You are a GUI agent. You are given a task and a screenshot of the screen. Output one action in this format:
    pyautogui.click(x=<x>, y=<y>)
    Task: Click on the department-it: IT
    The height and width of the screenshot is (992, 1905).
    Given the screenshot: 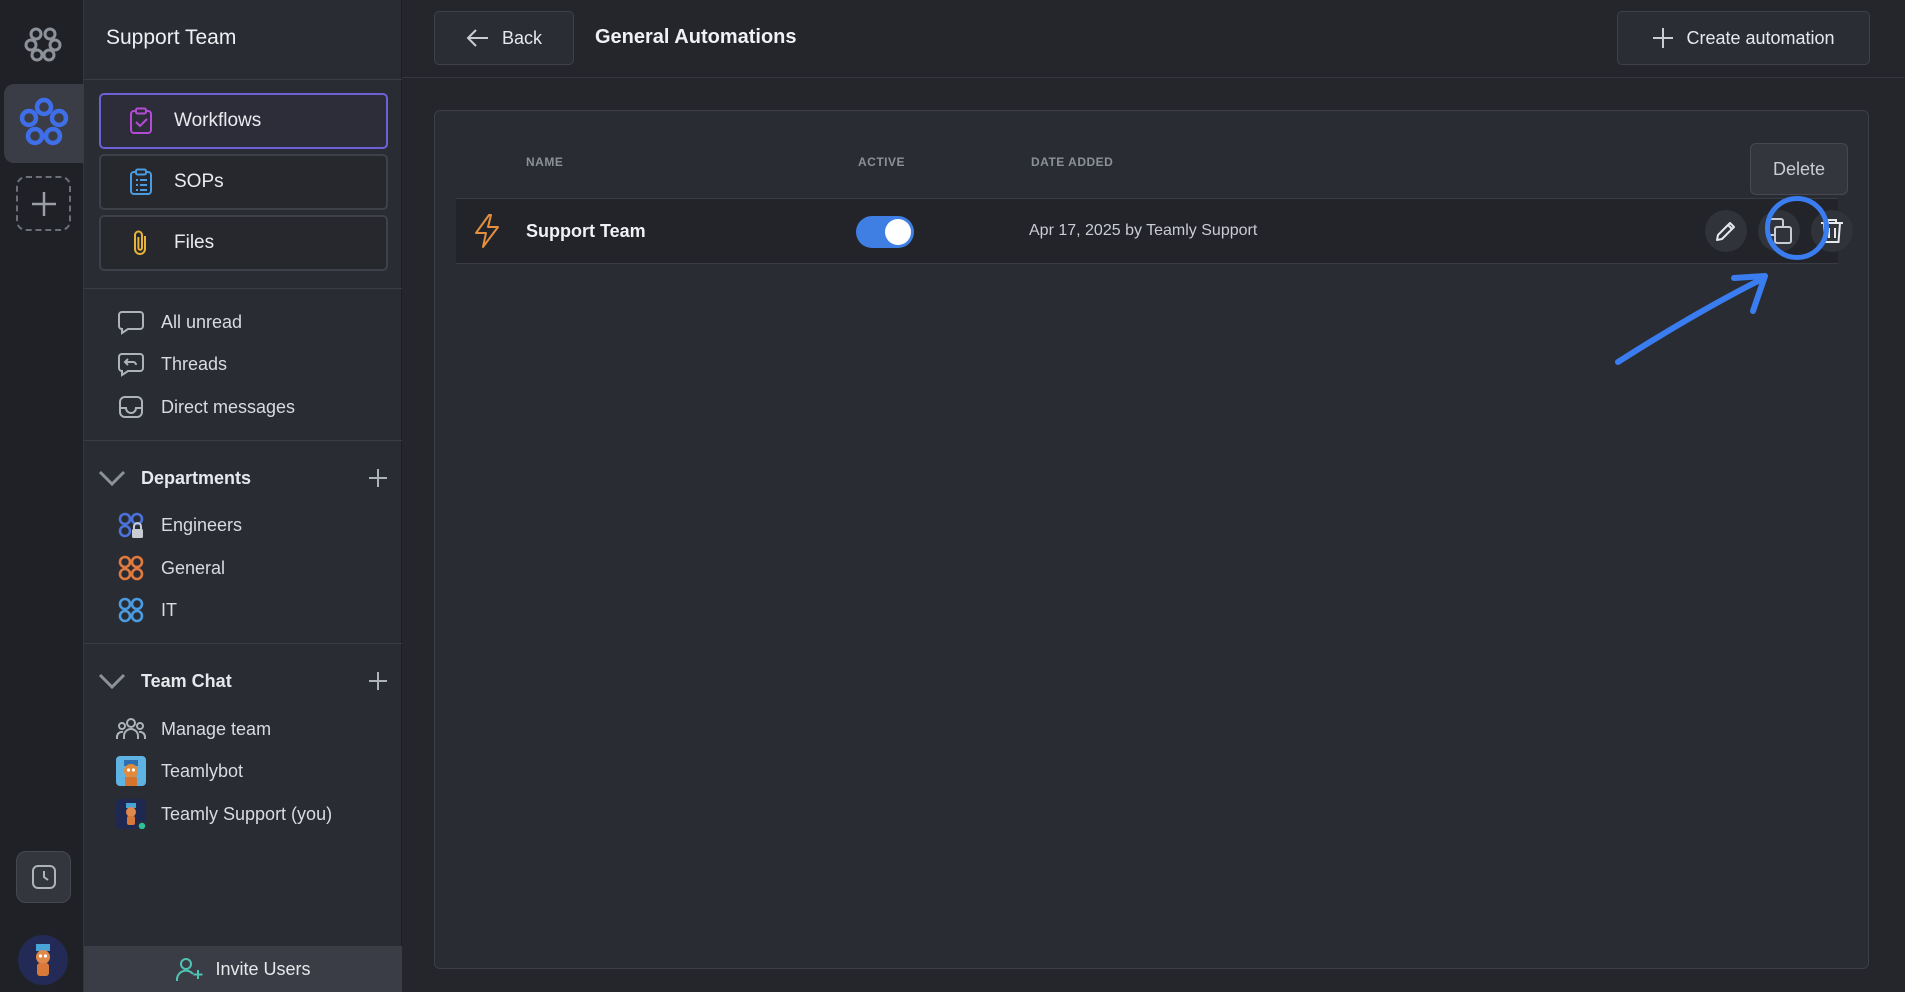 What is the action you would take?
    pyautogui.click(x=146, y=610)
    